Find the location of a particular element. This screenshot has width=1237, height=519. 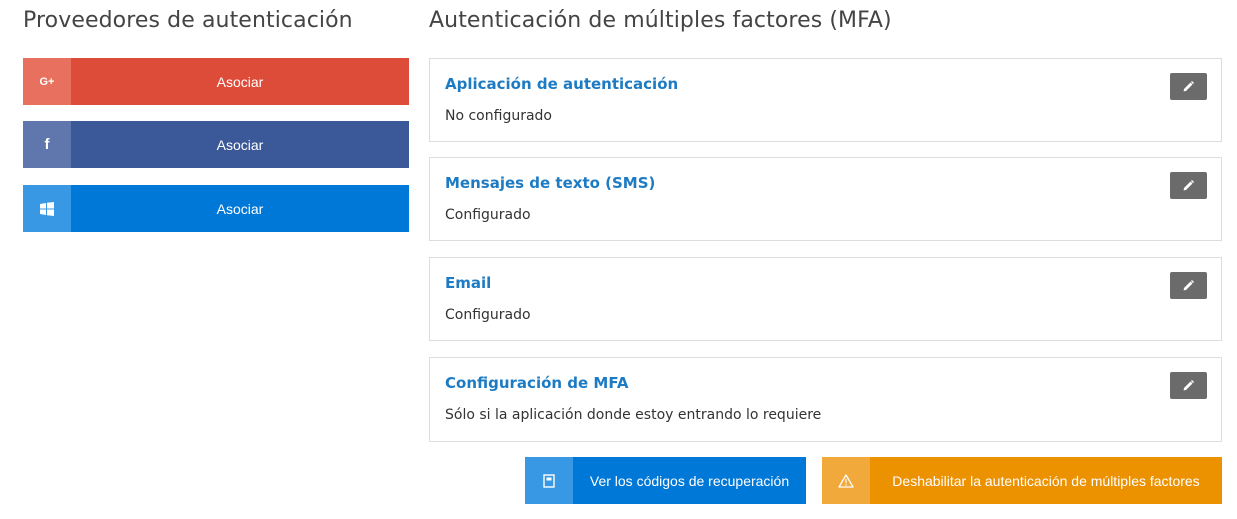

auth-providers-title: Proveedores de autenticación is located at coordinates (188, 20).